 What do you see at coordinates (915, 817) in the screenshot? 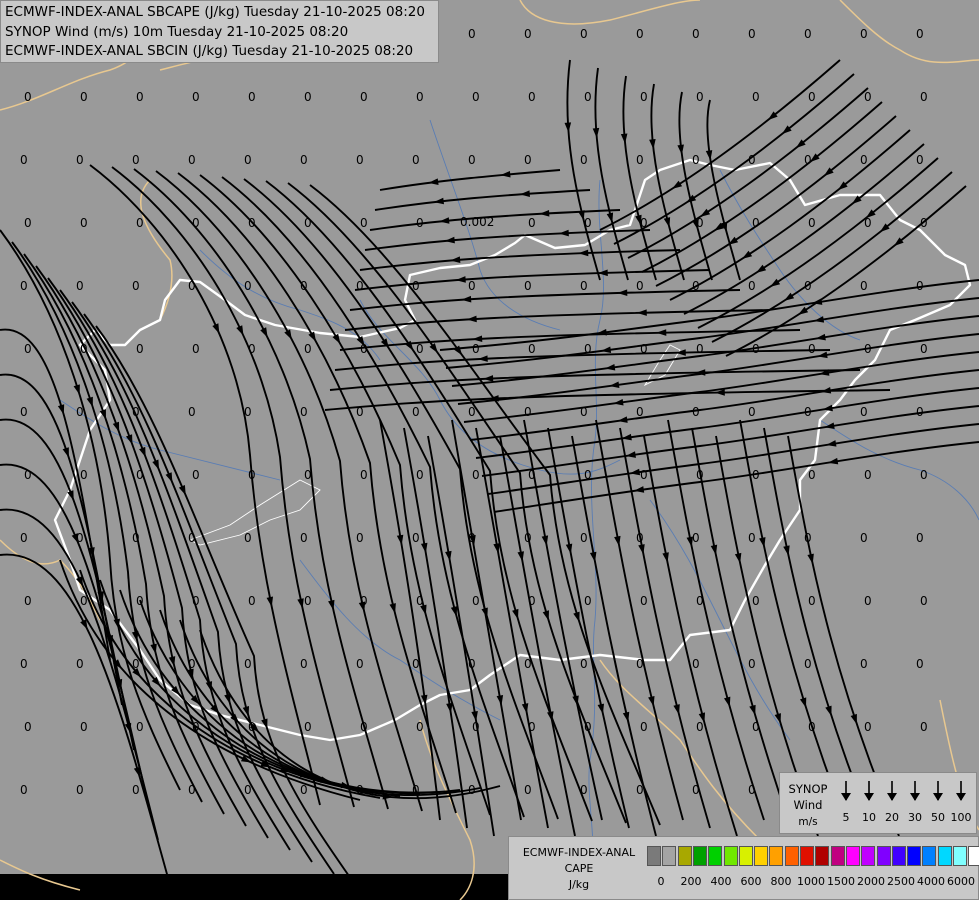
I see `synop-speed-label: 30` at bounding box center [915, 817].